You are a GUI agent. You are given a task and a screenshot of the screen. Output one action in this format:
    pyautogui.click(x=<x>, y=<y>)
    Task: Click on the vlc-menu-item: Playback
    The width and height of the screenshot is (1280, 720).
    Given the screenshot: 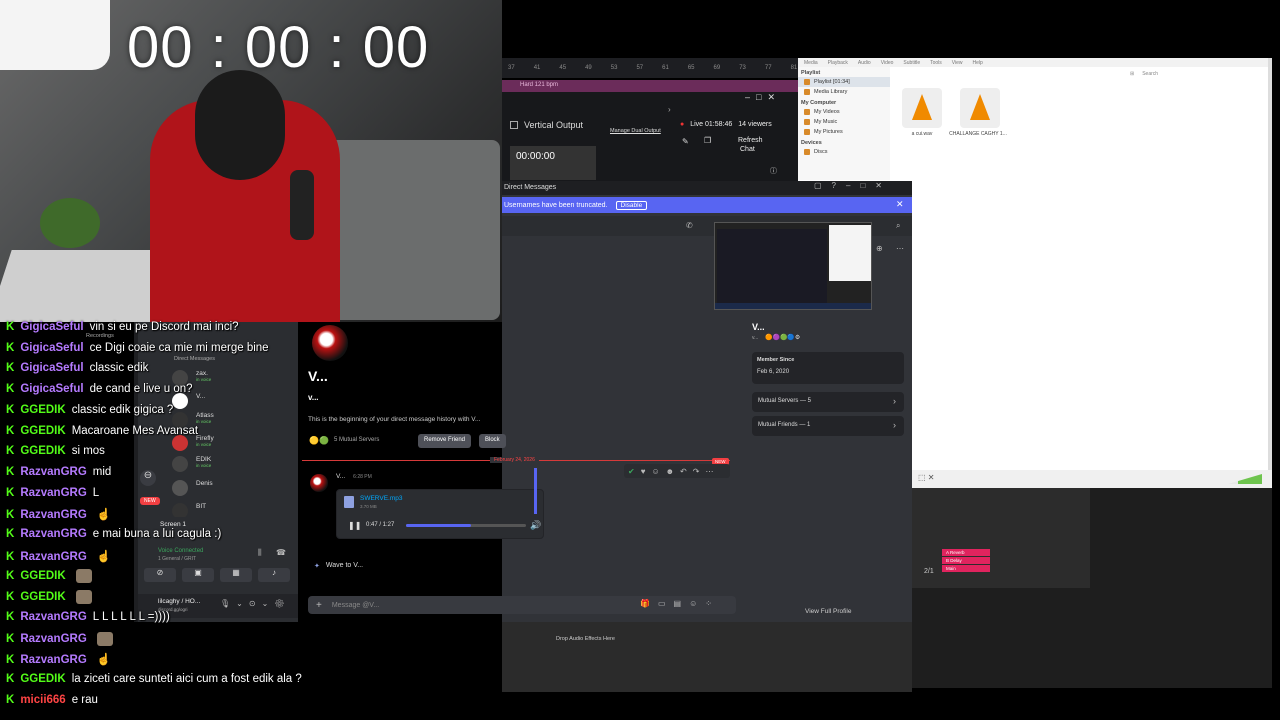 What is the action you would take?
    pyautogui.click(x=838, y=63)
    